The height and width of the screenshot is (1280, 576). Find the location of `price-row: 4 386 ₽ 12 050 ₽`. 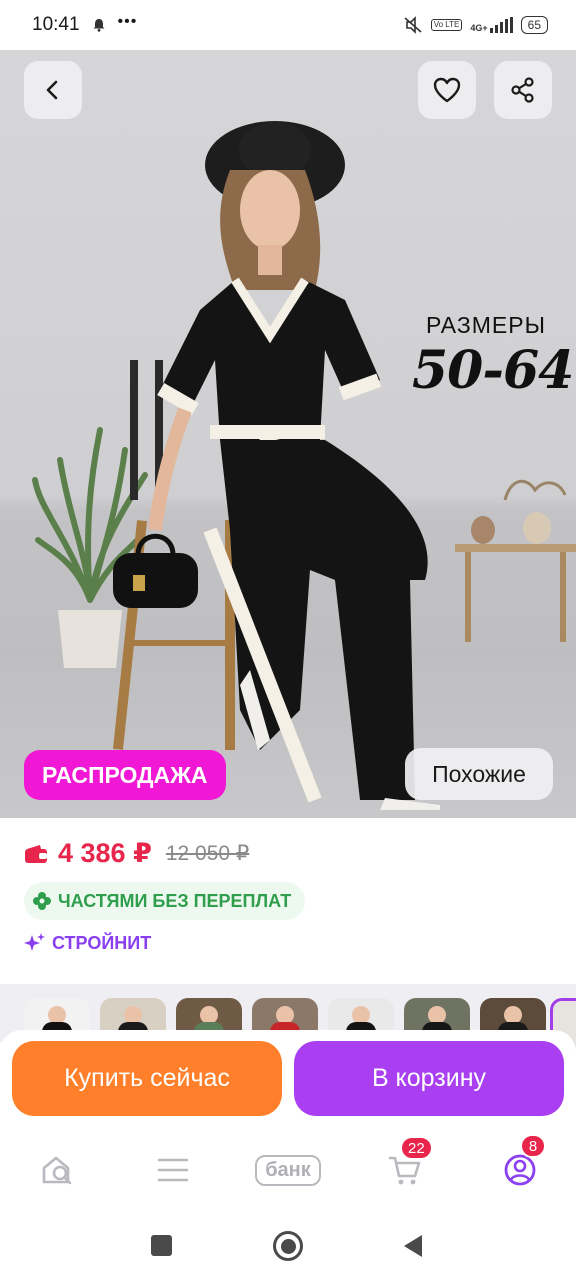

price-row: 4 386 ₽ 12 050 ₽ is located at coordinates (136, 853).